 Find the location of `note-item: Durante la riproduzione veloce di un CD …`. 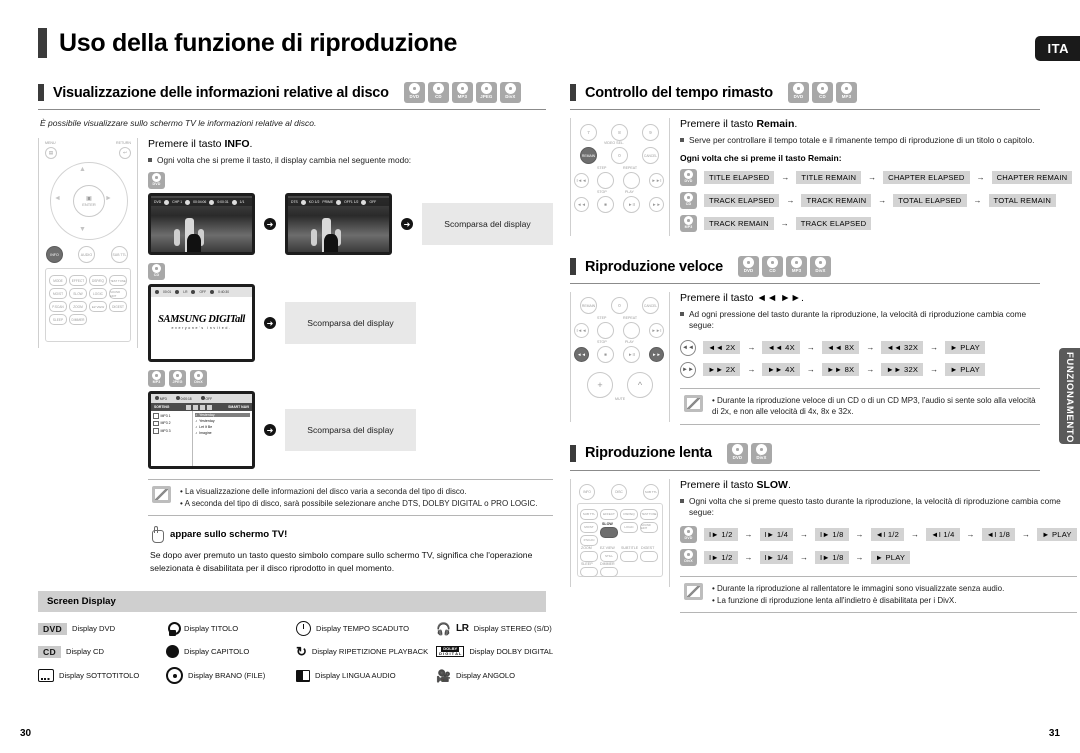

note-item: Durante la riproduzione veloce di un CD … is located at coordinates (874, 406).